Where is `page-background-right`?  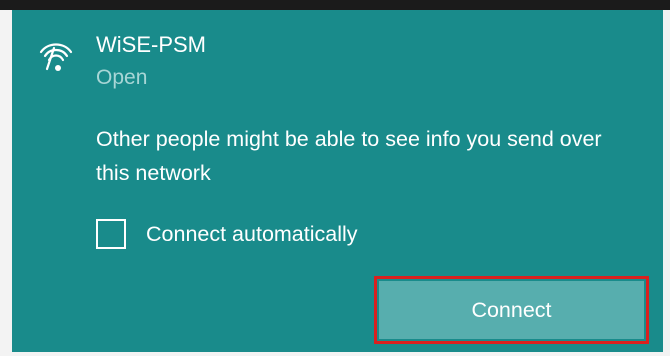 page-background-right is located at coordinates (666, 183).